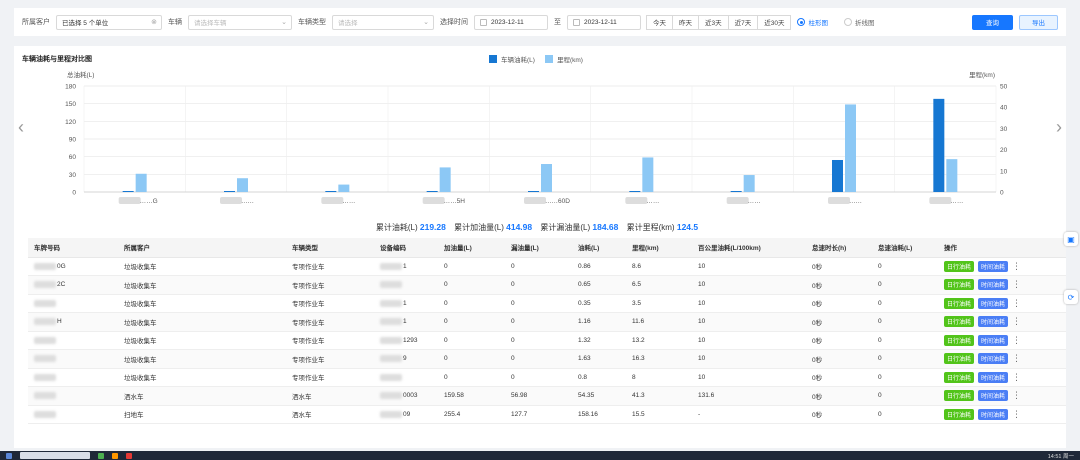  I want to click on table-row: H 垃圾收集车 专项作业车 1 0 0 1.16 11.6 10 0秒 0 日行油耗 时间油耗 ⋮, so click(547, 322).